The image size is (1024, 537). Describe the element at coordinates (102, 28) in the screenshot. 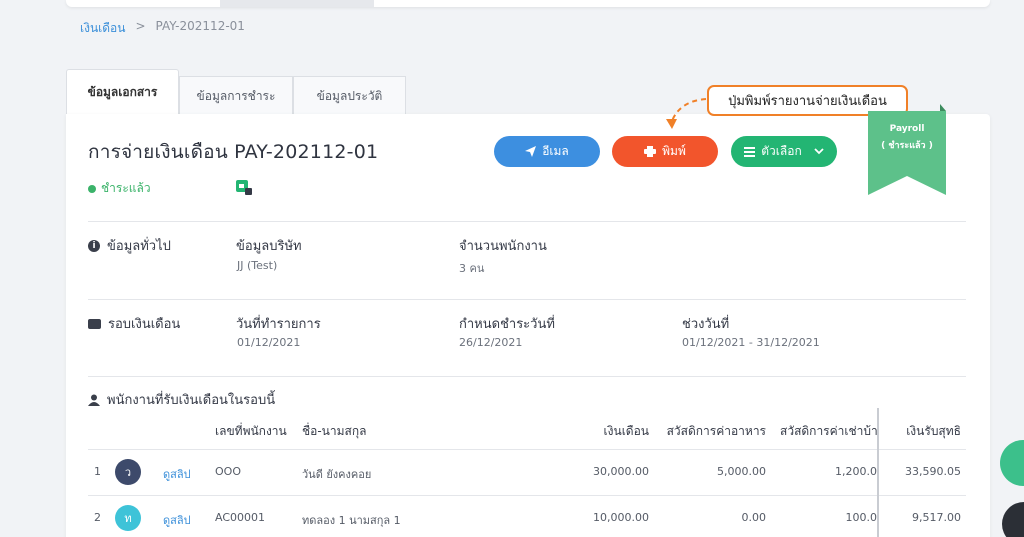

I see `breadcrumb-root-link: เงินเดือน` at that location.